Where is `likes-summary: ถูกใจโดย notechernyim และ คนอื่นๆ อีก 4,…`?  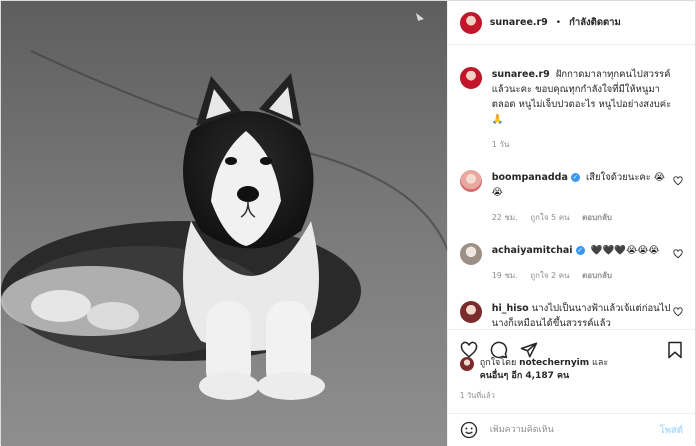
likes-summary: ถูกใจโดย notechernyim และ คนอื่นๆ อีก 4,… is located at coordinates (571, 370).